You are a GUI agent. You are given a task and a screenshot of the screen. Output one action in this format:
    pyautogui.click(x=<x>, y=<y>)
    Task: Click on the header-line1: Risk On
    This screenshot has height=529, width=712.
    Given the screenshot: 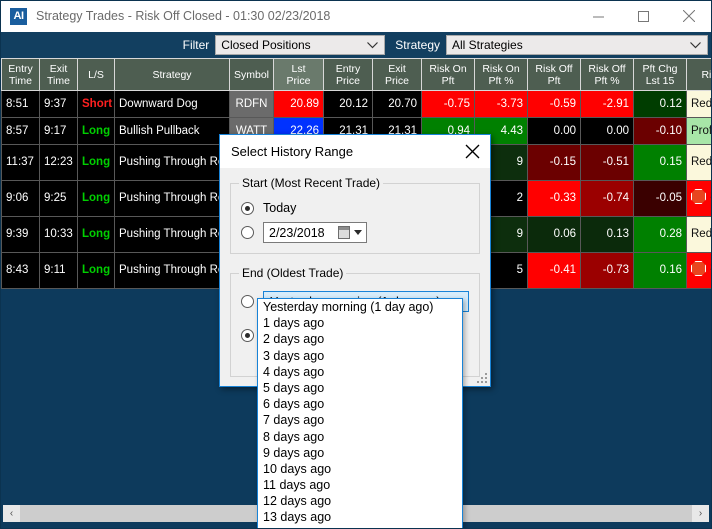 What is the action you would take?
    pyautogui.click(x=501, y=68)
    